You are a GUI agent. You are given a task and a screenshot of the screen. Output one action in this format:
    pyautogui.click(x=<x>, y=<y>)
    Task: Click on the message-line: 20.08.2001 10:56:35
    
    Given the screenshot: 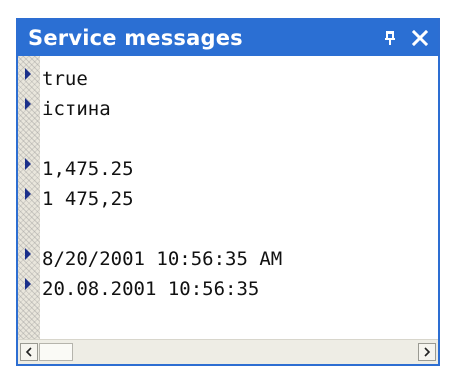 What is the action you would take?
    pyautogui.click(x=228, y=289)
    